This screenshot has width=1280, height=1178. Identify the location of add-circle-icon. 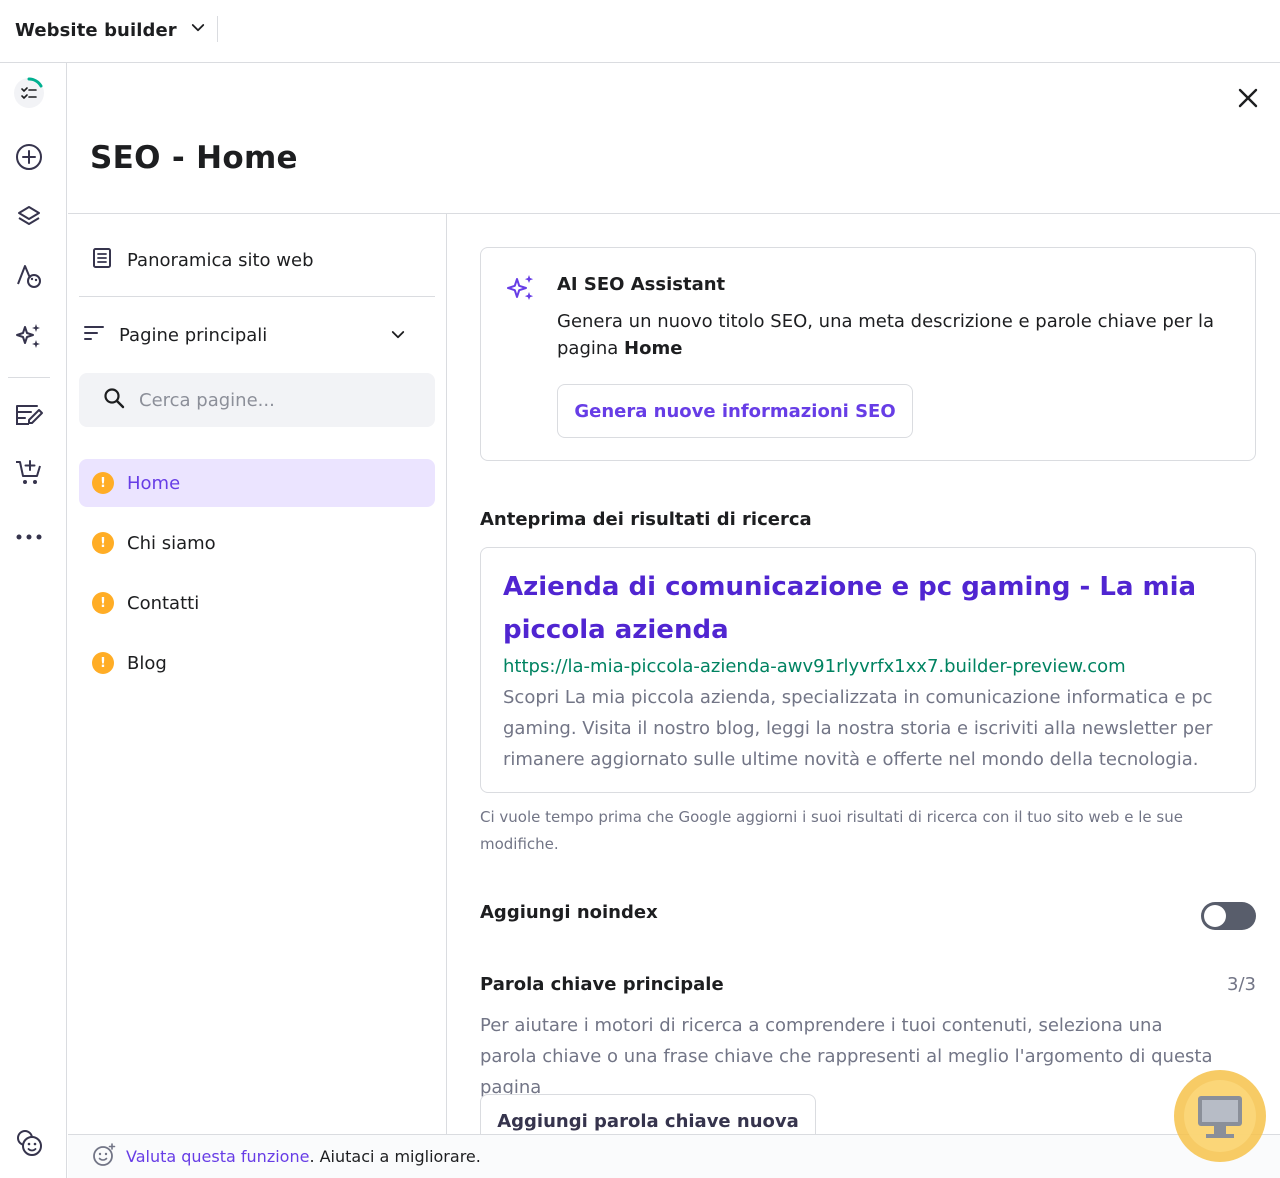
(29, 159).